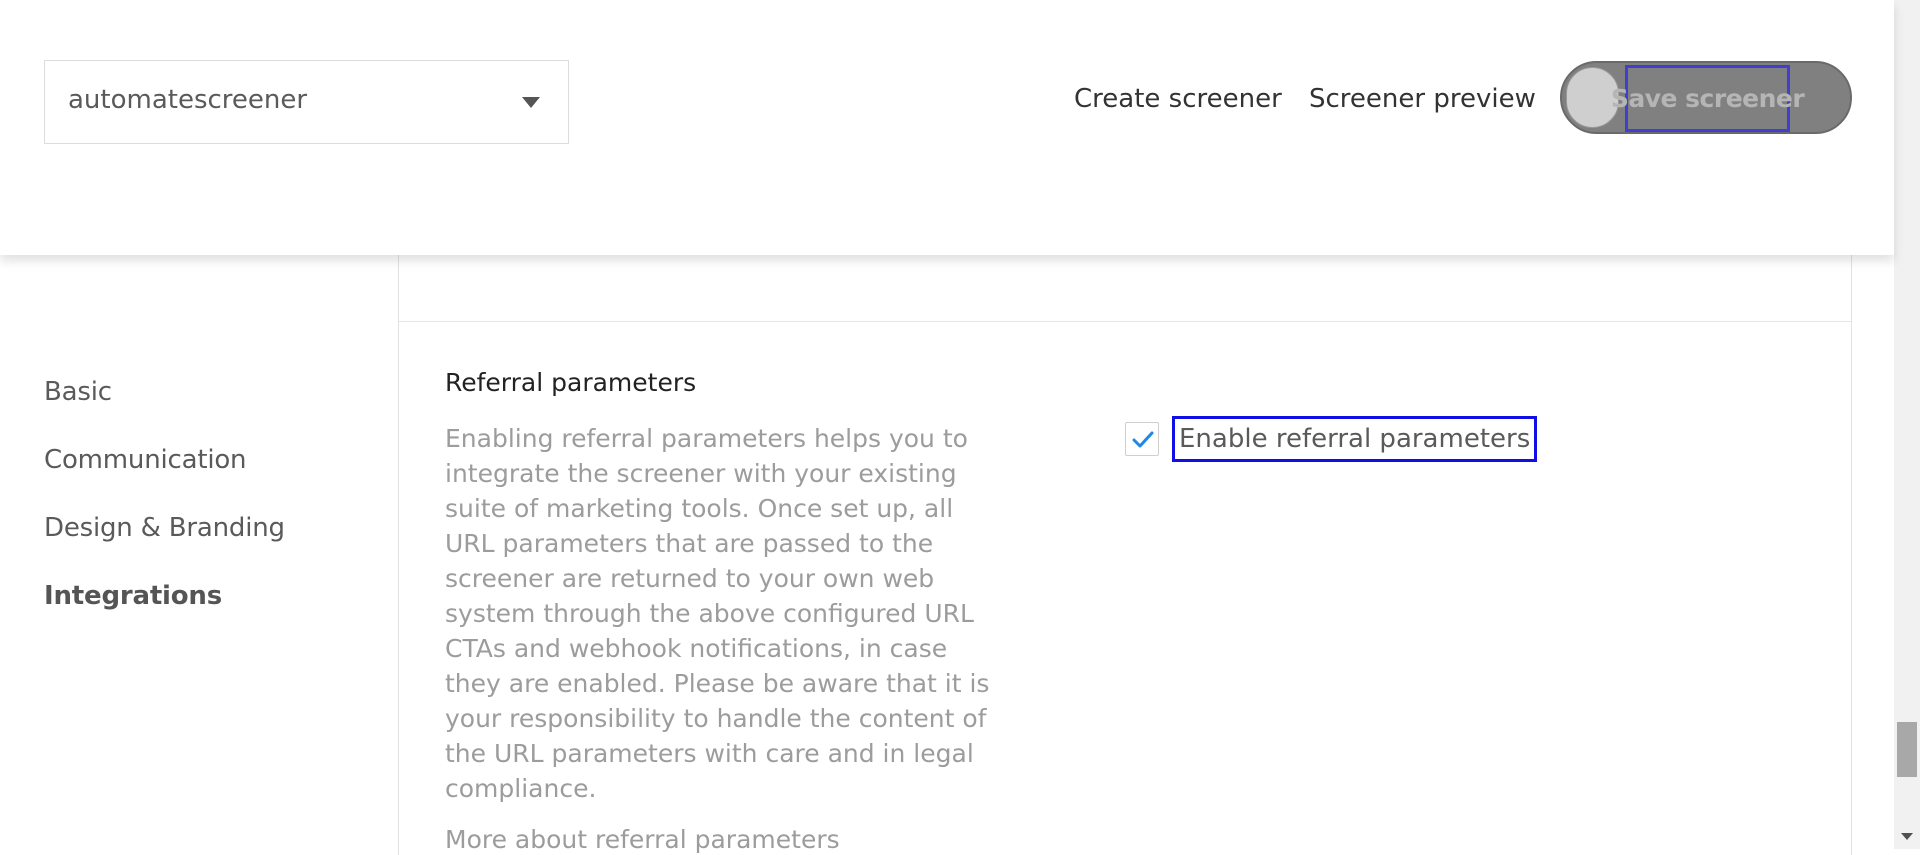  Describe the element at coordinates (642, 839) in the screenshot. I see `referral-more-link: More about referral parameters` at that location.